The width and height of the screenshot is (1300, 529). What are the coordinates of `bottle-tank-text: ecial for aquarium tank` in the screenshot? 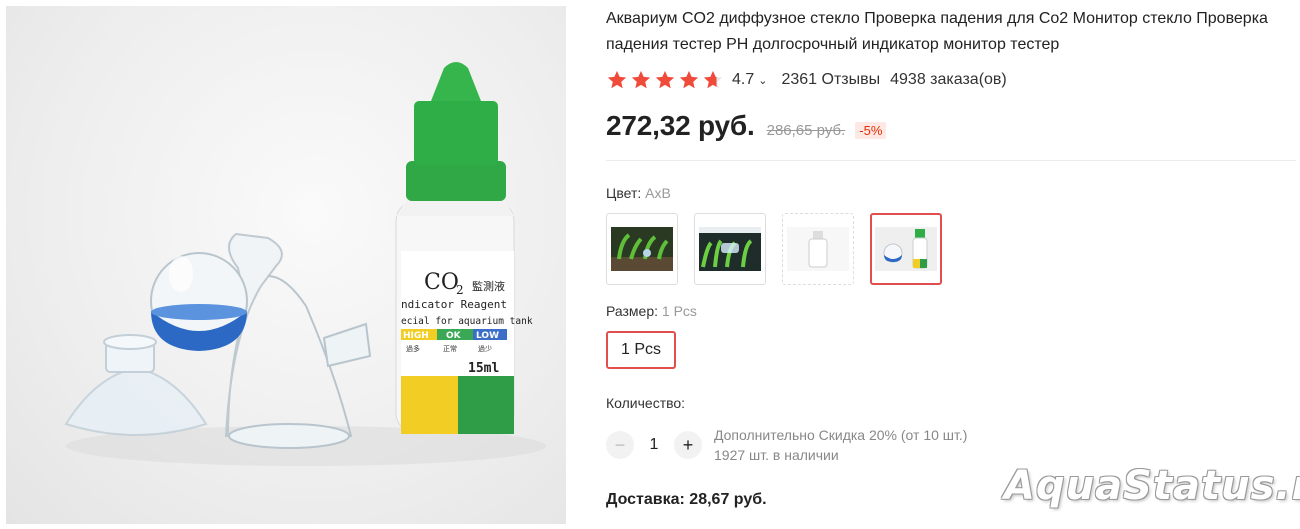 It's located at (467, 321).